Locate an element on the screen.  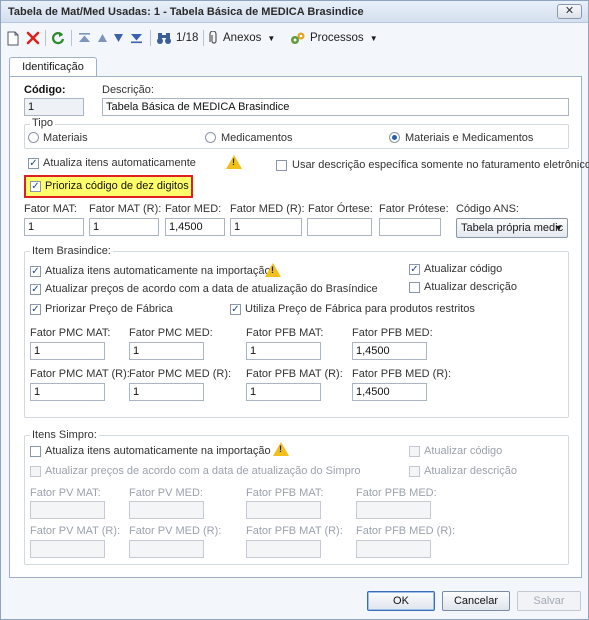
simpro-fator-pfb-med-label: Fator PFB MED: is located at coordinates (396, 493).